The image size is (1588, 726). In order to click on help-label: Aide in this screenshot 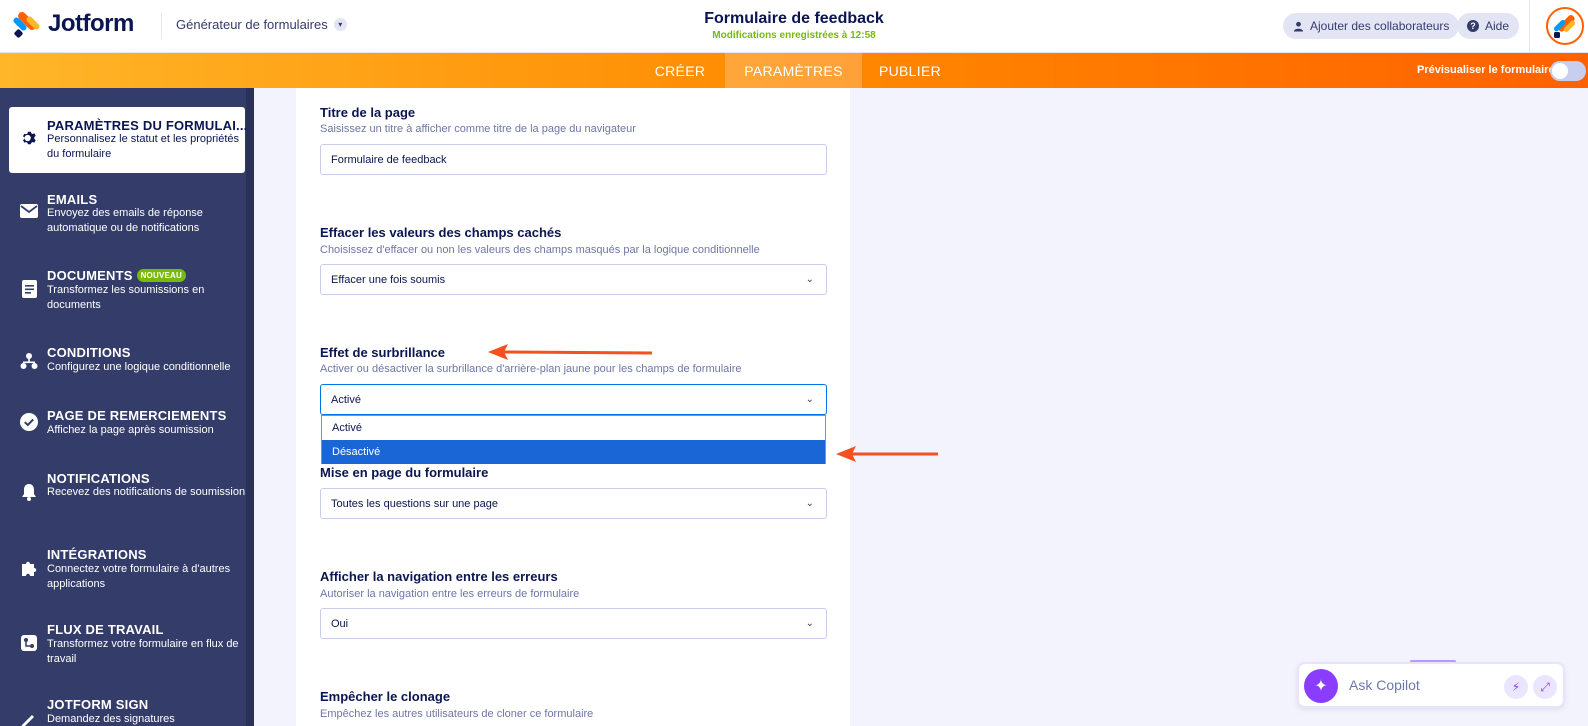, I will do `click(1497, 26)`.